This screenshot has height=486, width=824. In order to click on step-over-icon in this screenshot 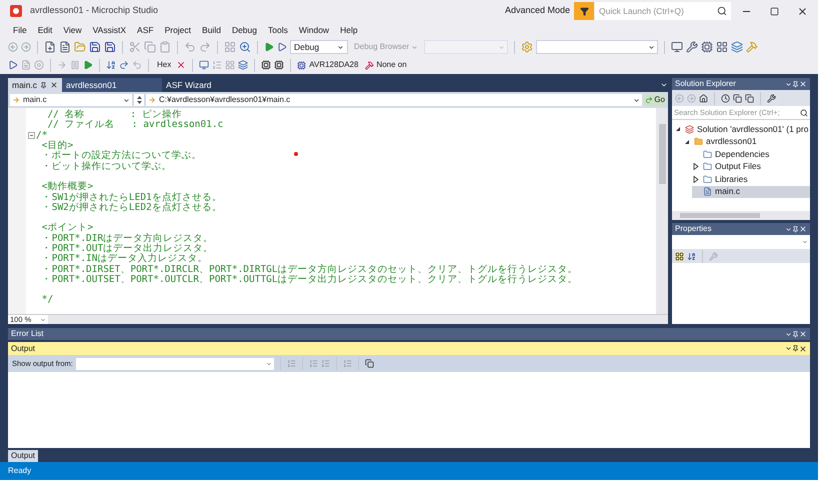, I will do `click(124, 65)`.